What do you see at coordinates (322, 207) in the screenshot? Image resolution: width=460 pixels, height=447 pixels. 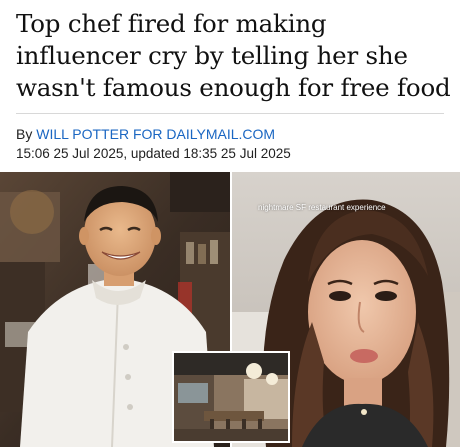 I see `video-caption-overlay: nightmare SF restaurant experience` at bounding box center [322, 207].